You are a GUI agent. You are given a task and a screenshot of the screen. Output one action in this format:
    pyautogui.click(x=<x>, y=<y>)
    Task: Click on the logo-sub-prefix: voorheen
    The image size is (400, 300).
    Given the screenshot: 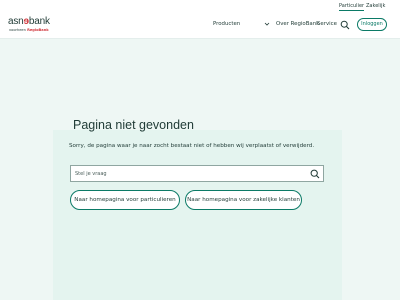 What is the action you would take?
    pyautogui.click(x=18, y=30)
    